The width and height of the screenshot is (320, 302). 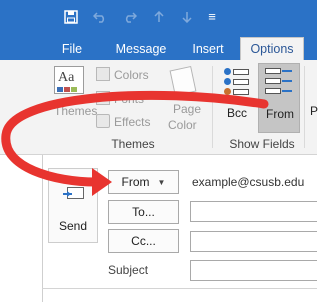 I want to click on page-color-label-line2: Color, so click(x=182, y=125).